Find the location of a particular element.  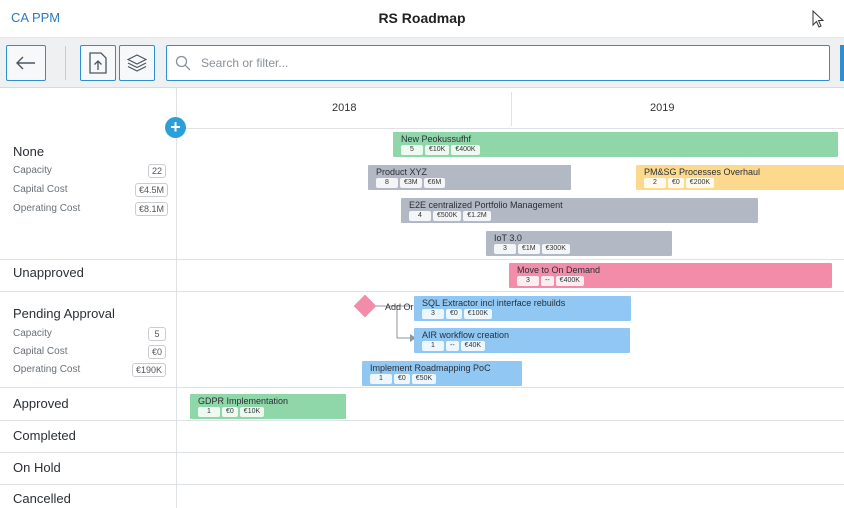

metric-value-badge: €4.5M is located at coordinates (152, 190).